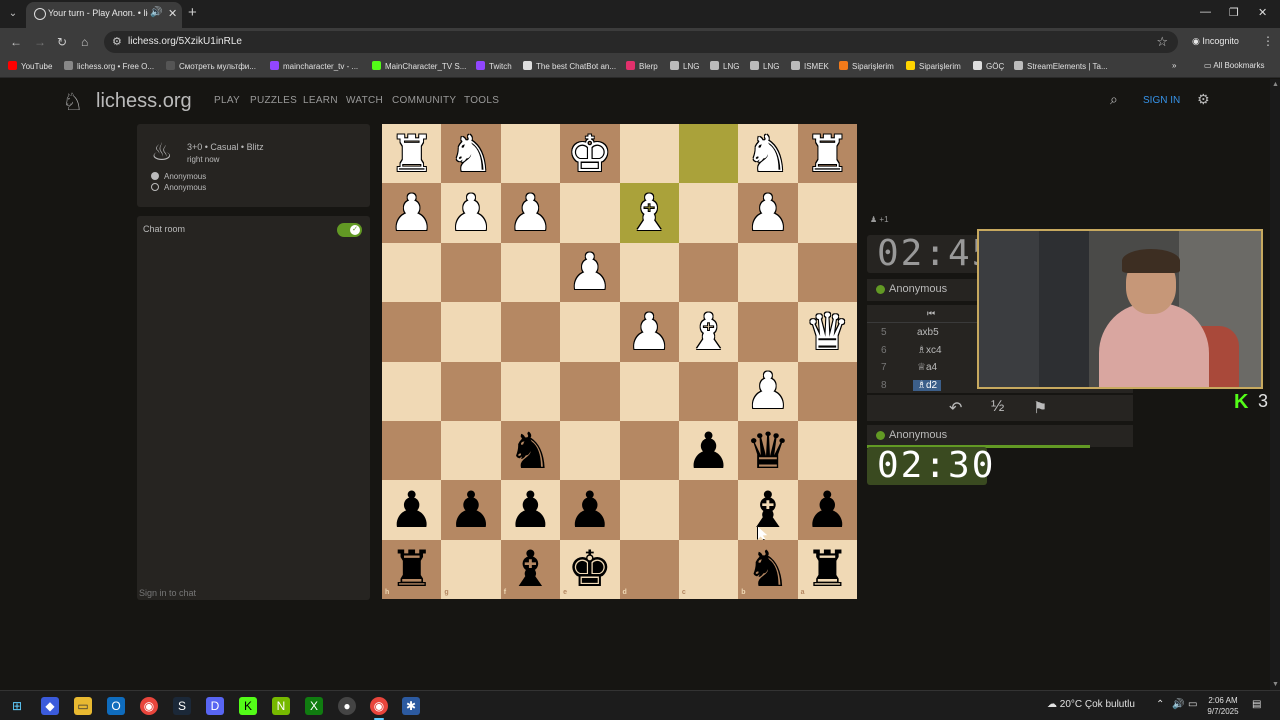  What do you see at coordinates (494, 66) in the screenshot?
I see `bookmark-item: Twitch` at bounding box center [494, 66].